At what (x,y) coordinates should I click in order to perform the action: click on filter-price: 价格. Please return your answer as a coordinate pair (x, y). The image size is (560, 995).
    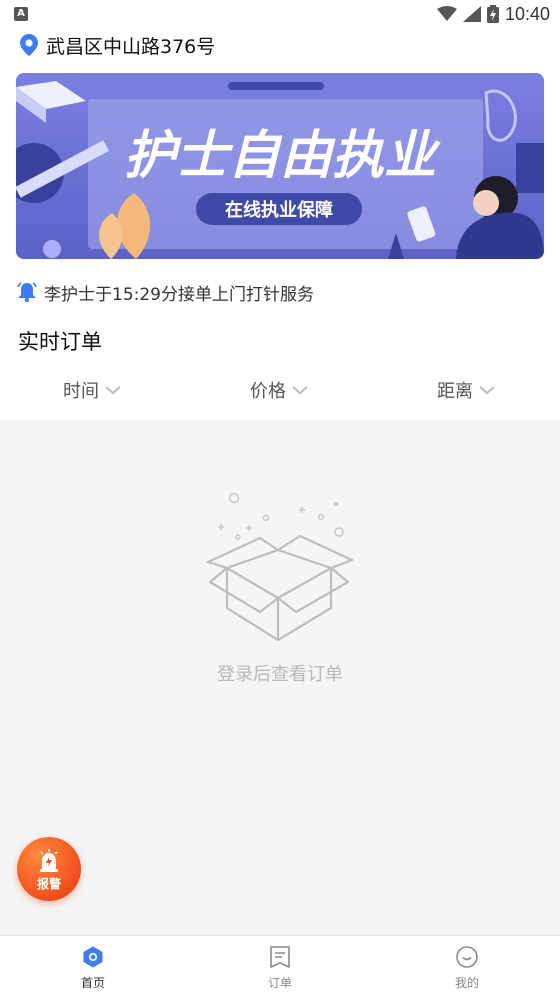
    Looking at the image, I should click on (279, 390).